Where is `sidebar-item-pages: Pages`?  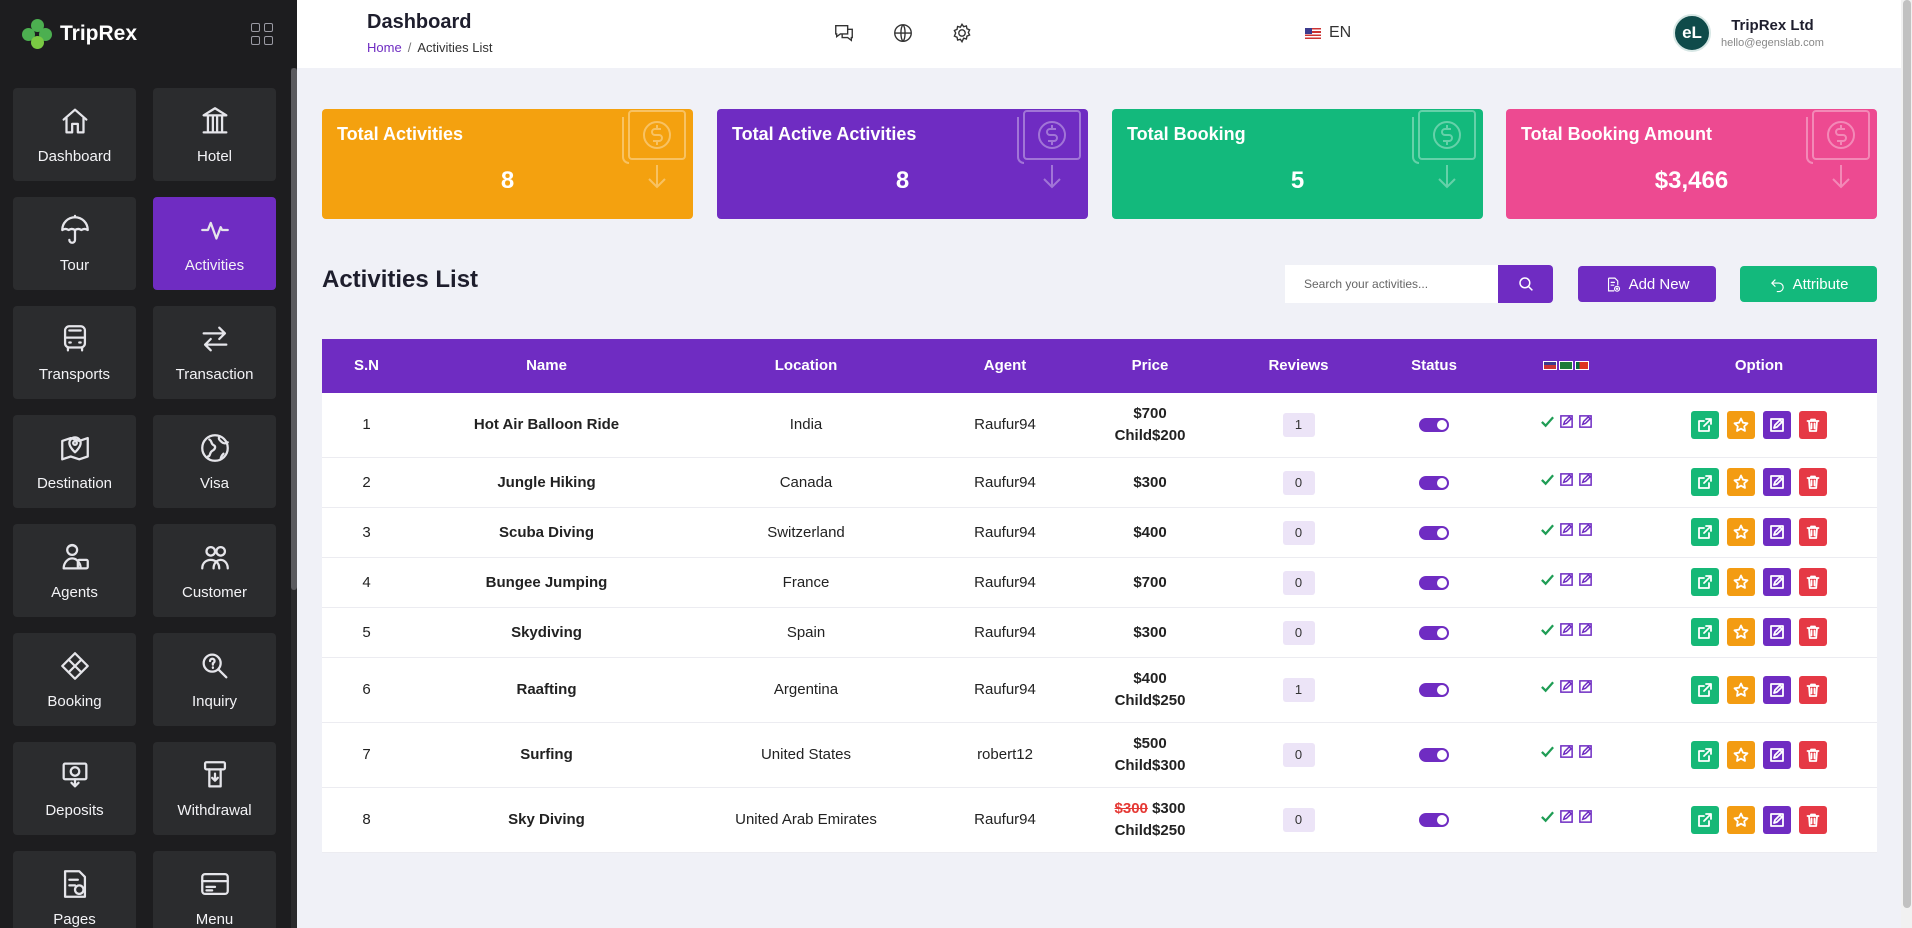 sidebar-item-pages: Pages is located at coordinates (74, 889).